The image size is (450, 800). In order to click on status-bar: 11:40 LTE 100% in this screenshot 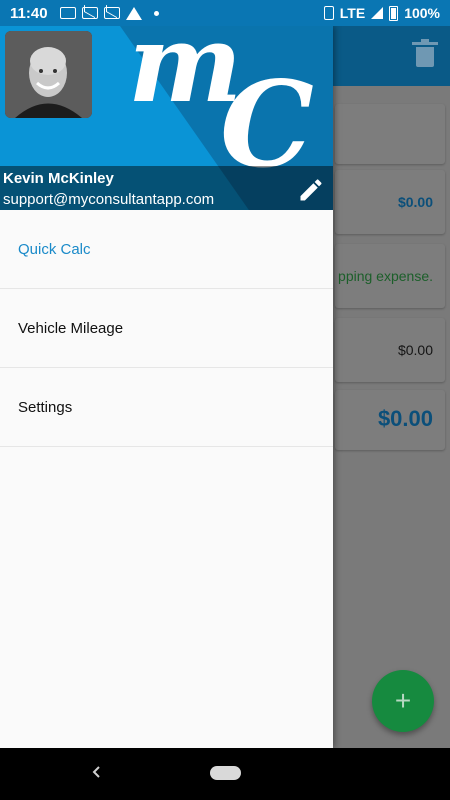, I will do `click(225, 13)`.